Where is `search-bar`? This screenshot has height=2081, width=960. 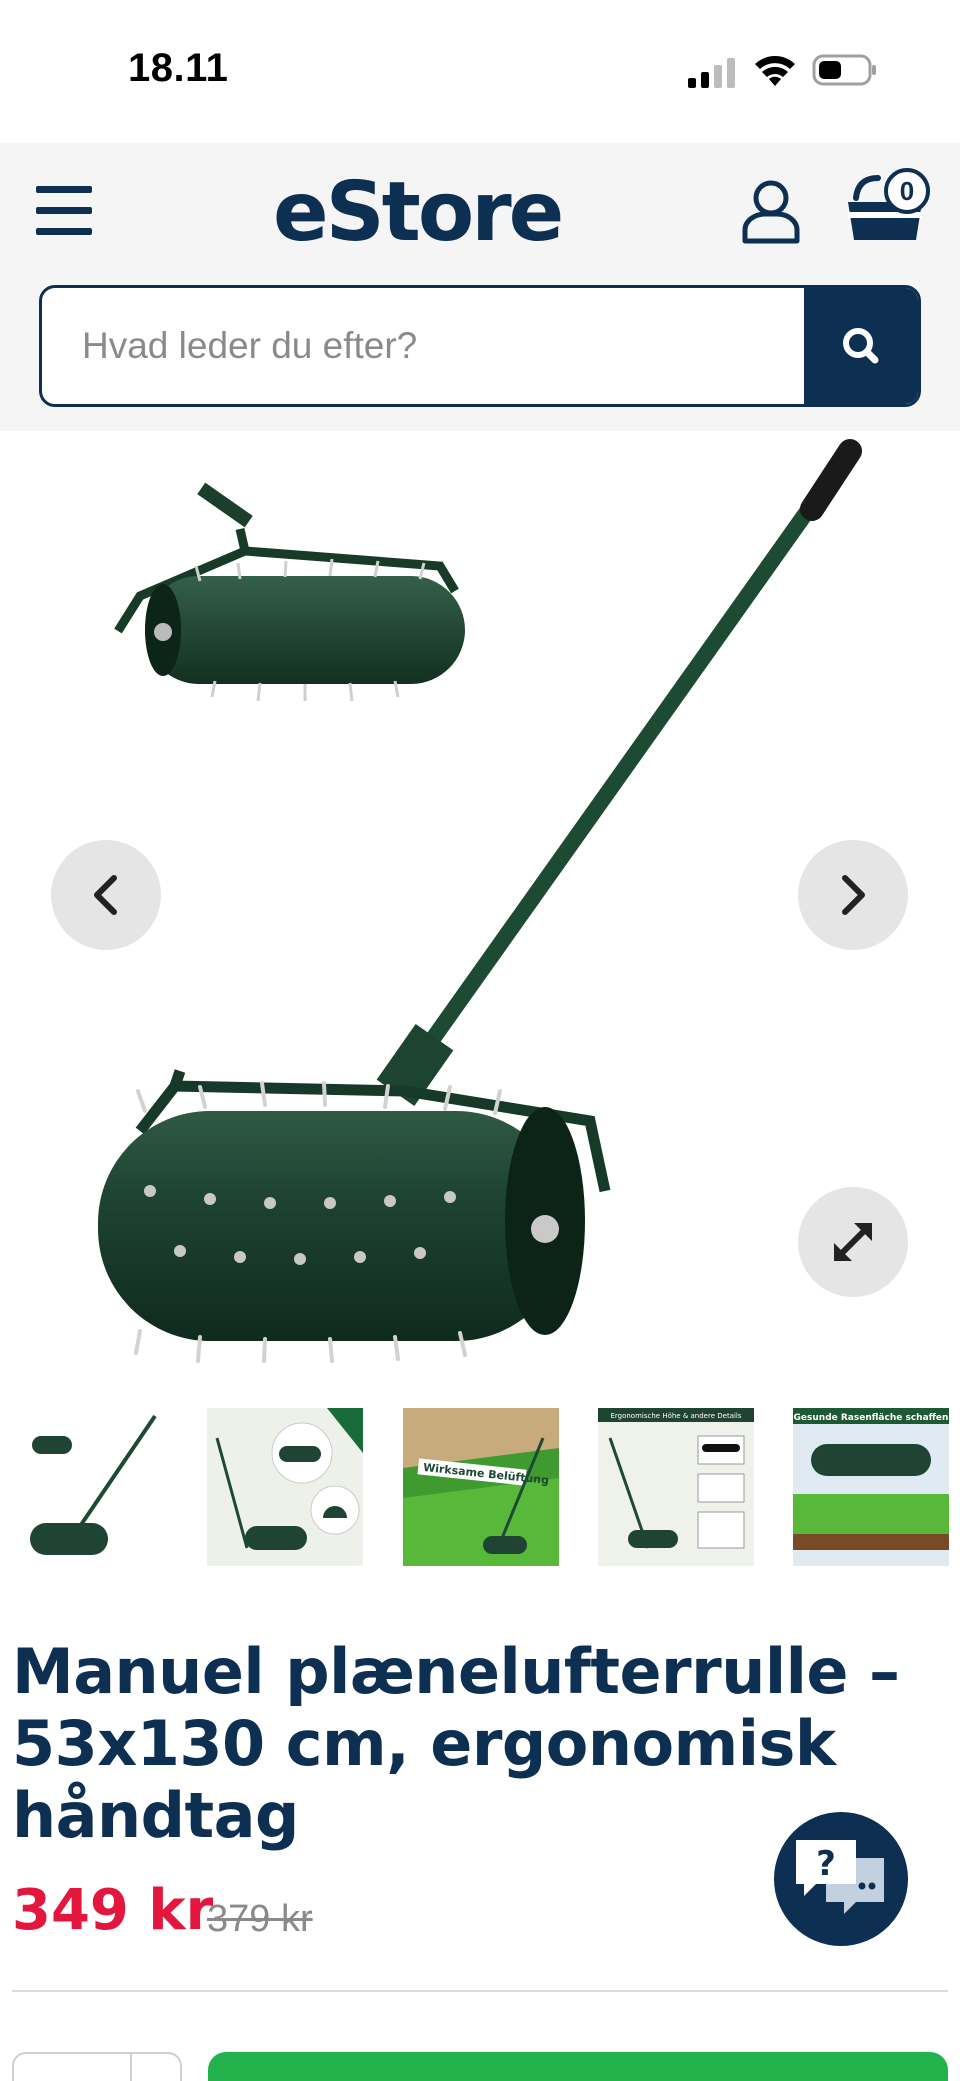 search-bar is located at coordinates (480, 346).